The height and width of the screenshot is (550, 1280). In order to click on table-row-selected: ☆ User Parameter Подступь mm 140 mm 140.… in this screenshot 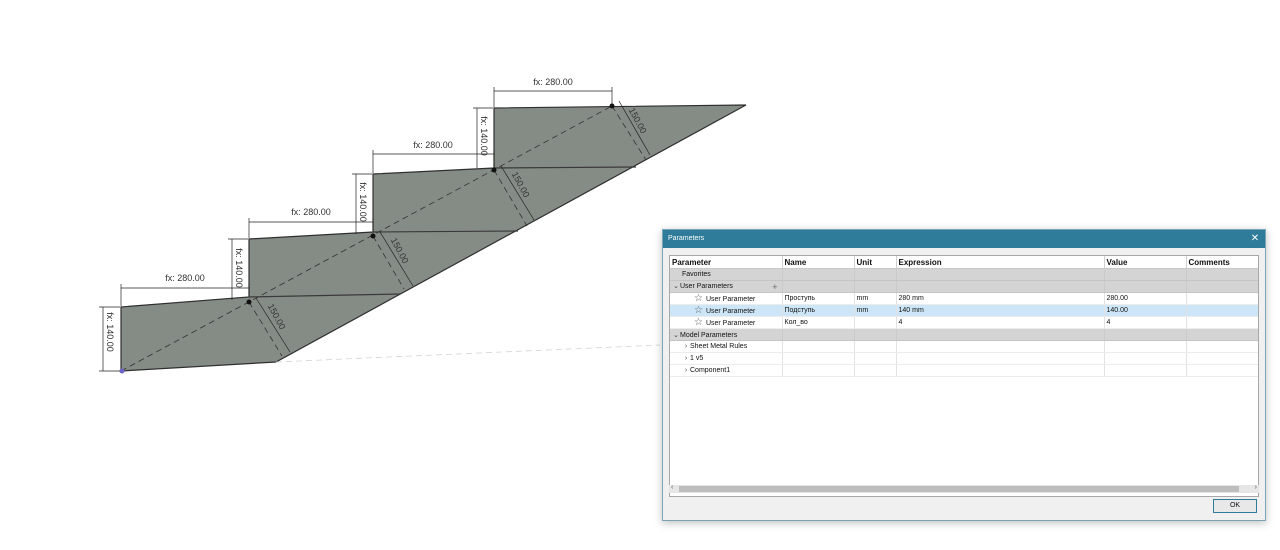, I will do `click(964, 310)`.